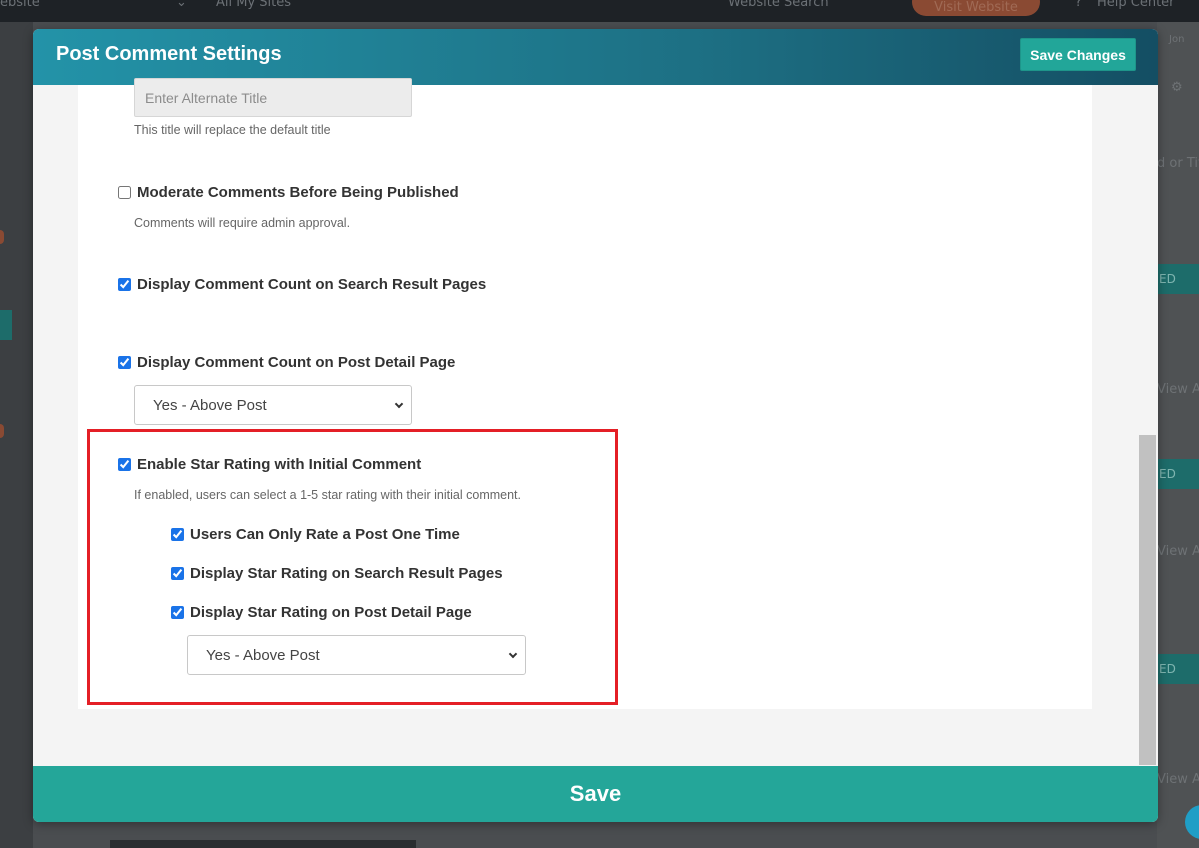 The width and height of the screenshot is (1199, 848). What do you see at coordinates (177, 534) in the screenshot?
I see `rate-once-checkbox` at bounding box center [177, 534].